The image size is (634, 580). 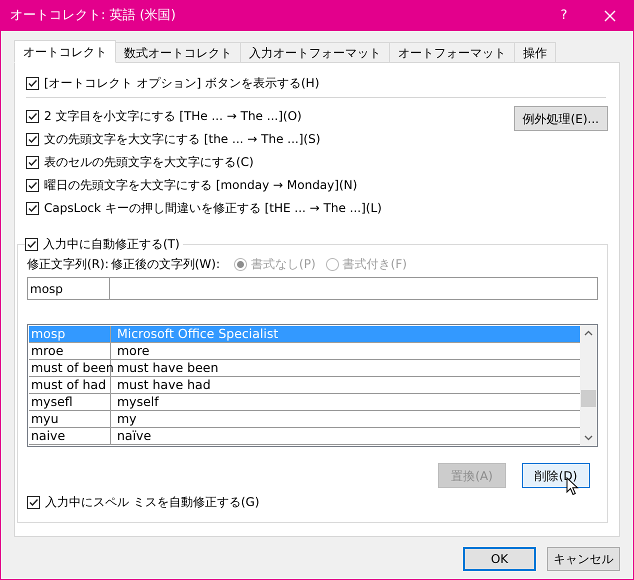 What do you see at coordinates (304, 368) in the screenshot?
I see `list-row: must of been must have been` at bounding box center [304, 368].